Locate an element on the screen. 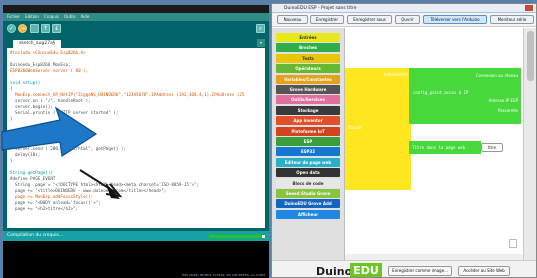 The height and width of the screenshot is (278, 537). category-duinoedu-grove-add: DuinoEDU Grove Add is located at coordinates (308, 204).